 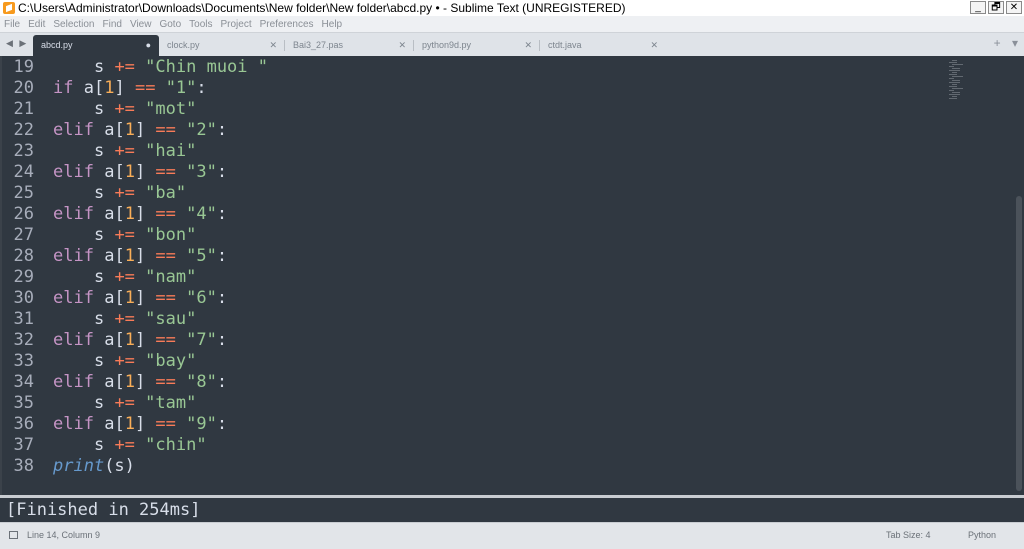 I want to click on menu-tools: Tools, so click(x=200, y=24).